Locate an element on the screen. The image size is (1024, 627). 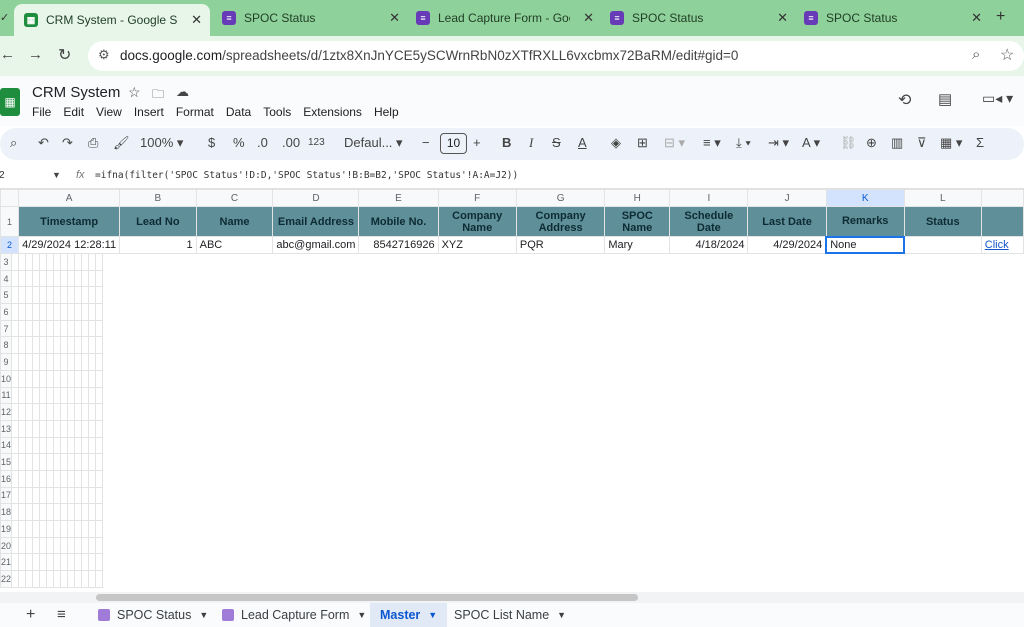
col-header-k: K is located at coordinates (865, 198).